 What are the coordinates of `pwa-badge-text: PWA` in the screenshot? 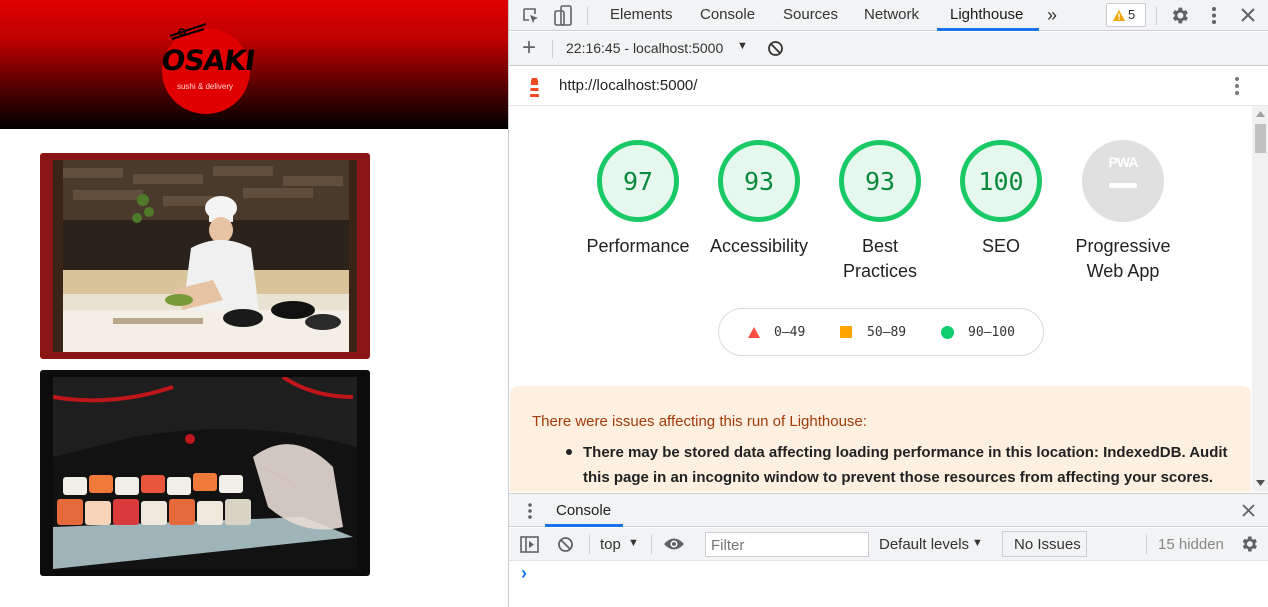 It's located at (1123, 162).